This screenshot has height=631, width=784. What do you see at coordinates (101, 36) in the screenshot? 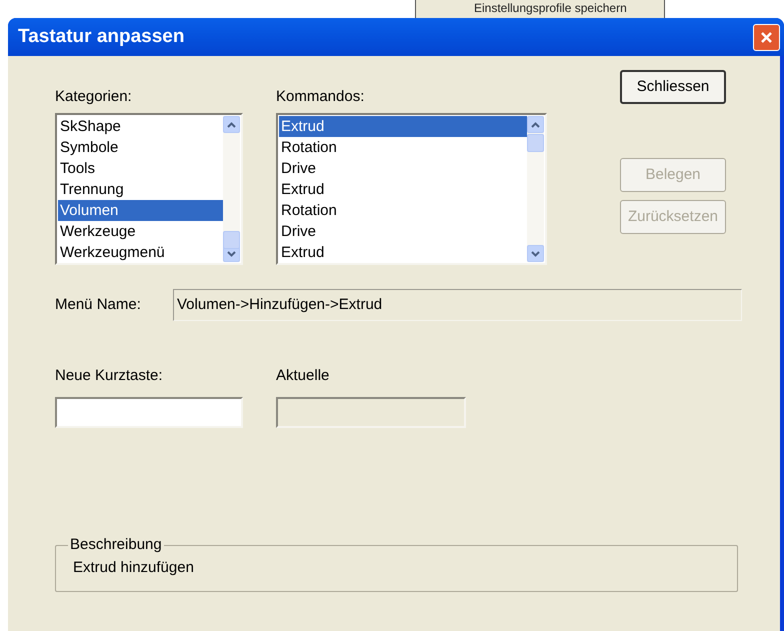
I see `window-title: Tastatur anpassen` at bounding box center [101, 36].